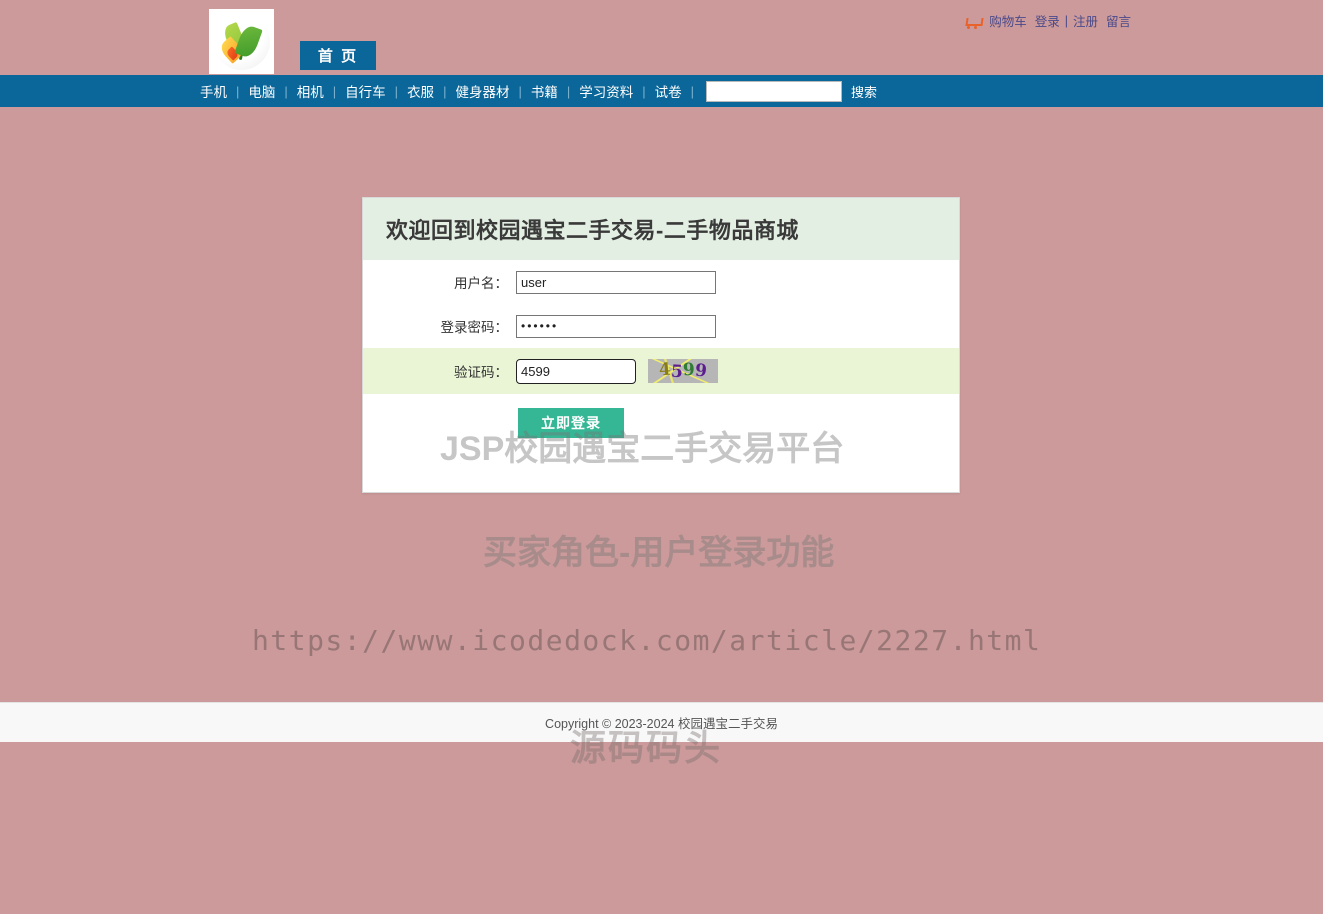  I want to click on search-box: 搜索, so click(791, 91).